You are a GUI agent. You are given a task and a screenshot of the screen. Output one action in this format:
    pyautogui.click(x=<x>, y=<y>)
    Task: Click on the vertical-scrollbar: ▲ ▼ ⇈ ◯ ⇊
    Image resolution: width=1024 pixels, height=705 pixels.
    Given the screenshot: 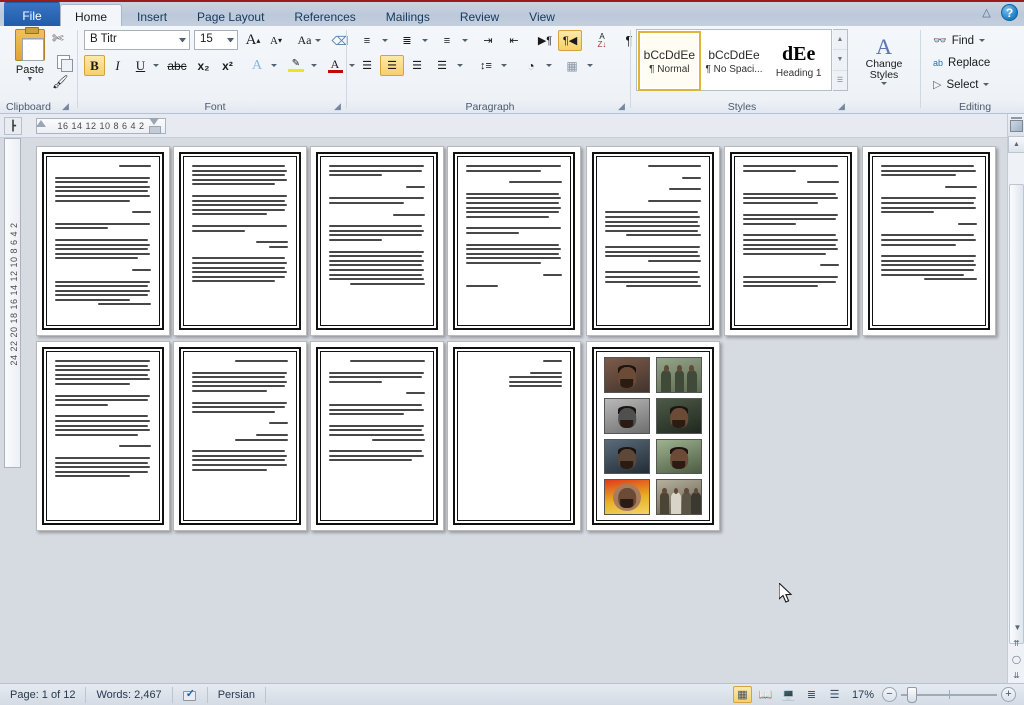 What is the action you would take?
    pyautogui.click(x=1015, y=409)
    